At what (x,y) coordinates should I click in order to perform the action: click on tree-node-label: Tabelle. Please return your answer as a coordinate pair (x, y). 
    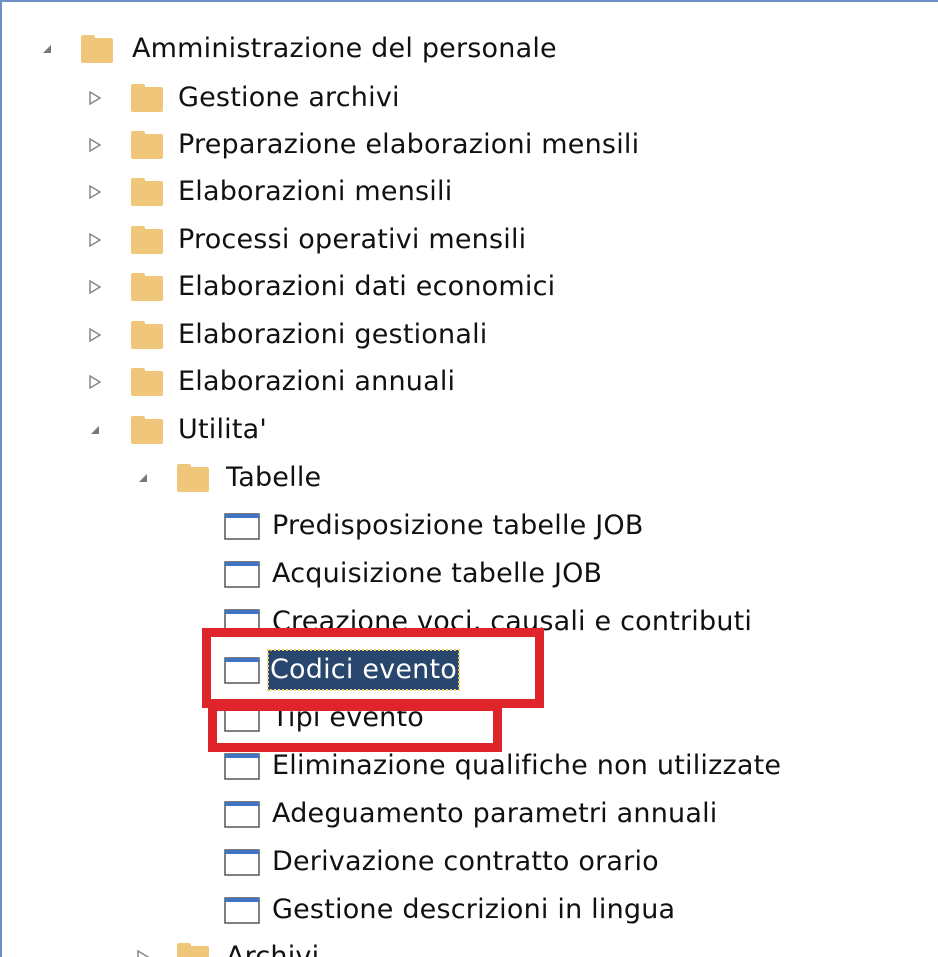
    Looking at the image, I should click on (274, 477).